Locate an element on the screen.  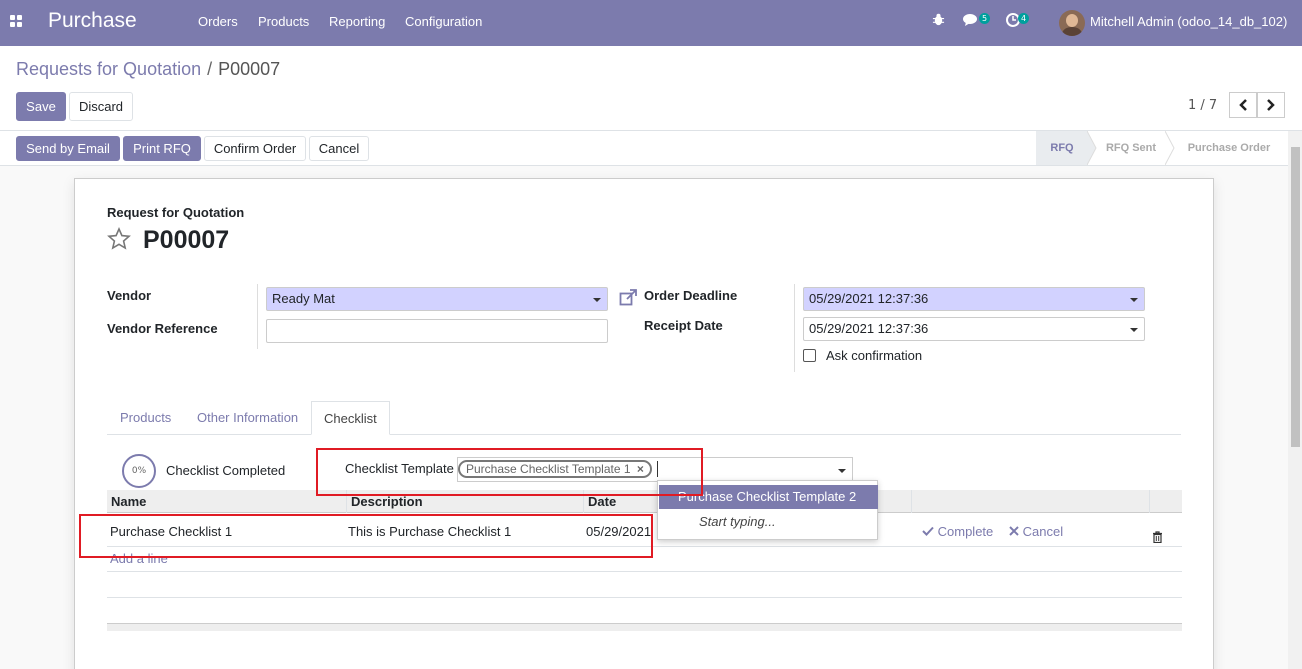
checklist-progress: 0% is located at coordinates (139, 471).